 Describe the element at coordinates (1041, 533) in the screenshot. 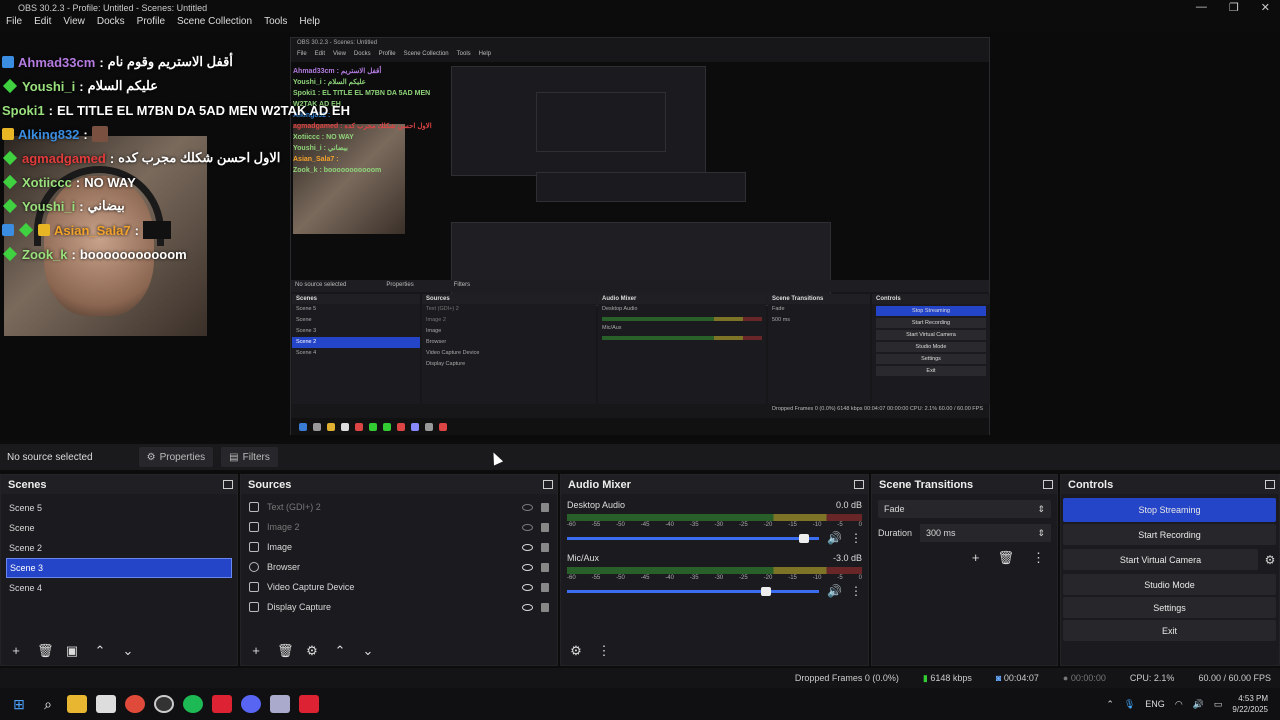

I see `spin-icon: ⇕` at that location.